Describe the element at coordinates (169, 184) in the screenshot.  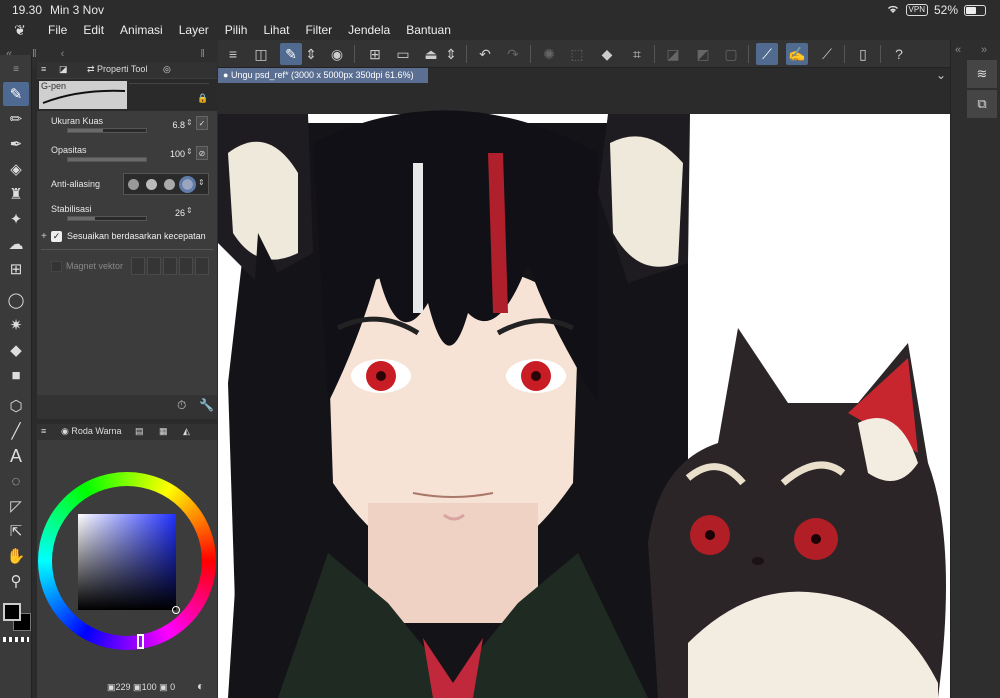
I see `aa-medium-option` at that location.